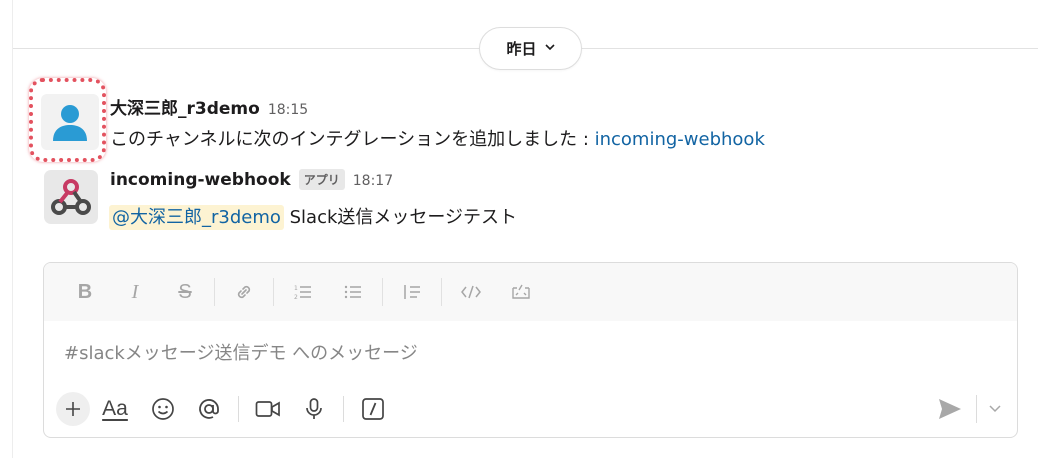 The image size is (1038, 458). I want to click on app-avatar, so click(71, 197).